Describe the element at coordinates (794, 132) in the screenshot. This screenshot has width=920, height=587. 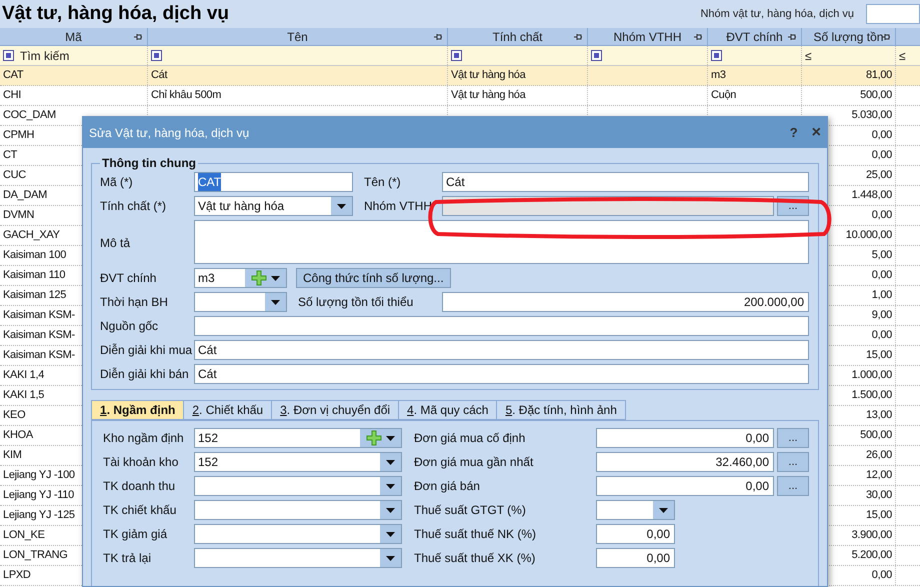
I see `help-button: ?` at that location.